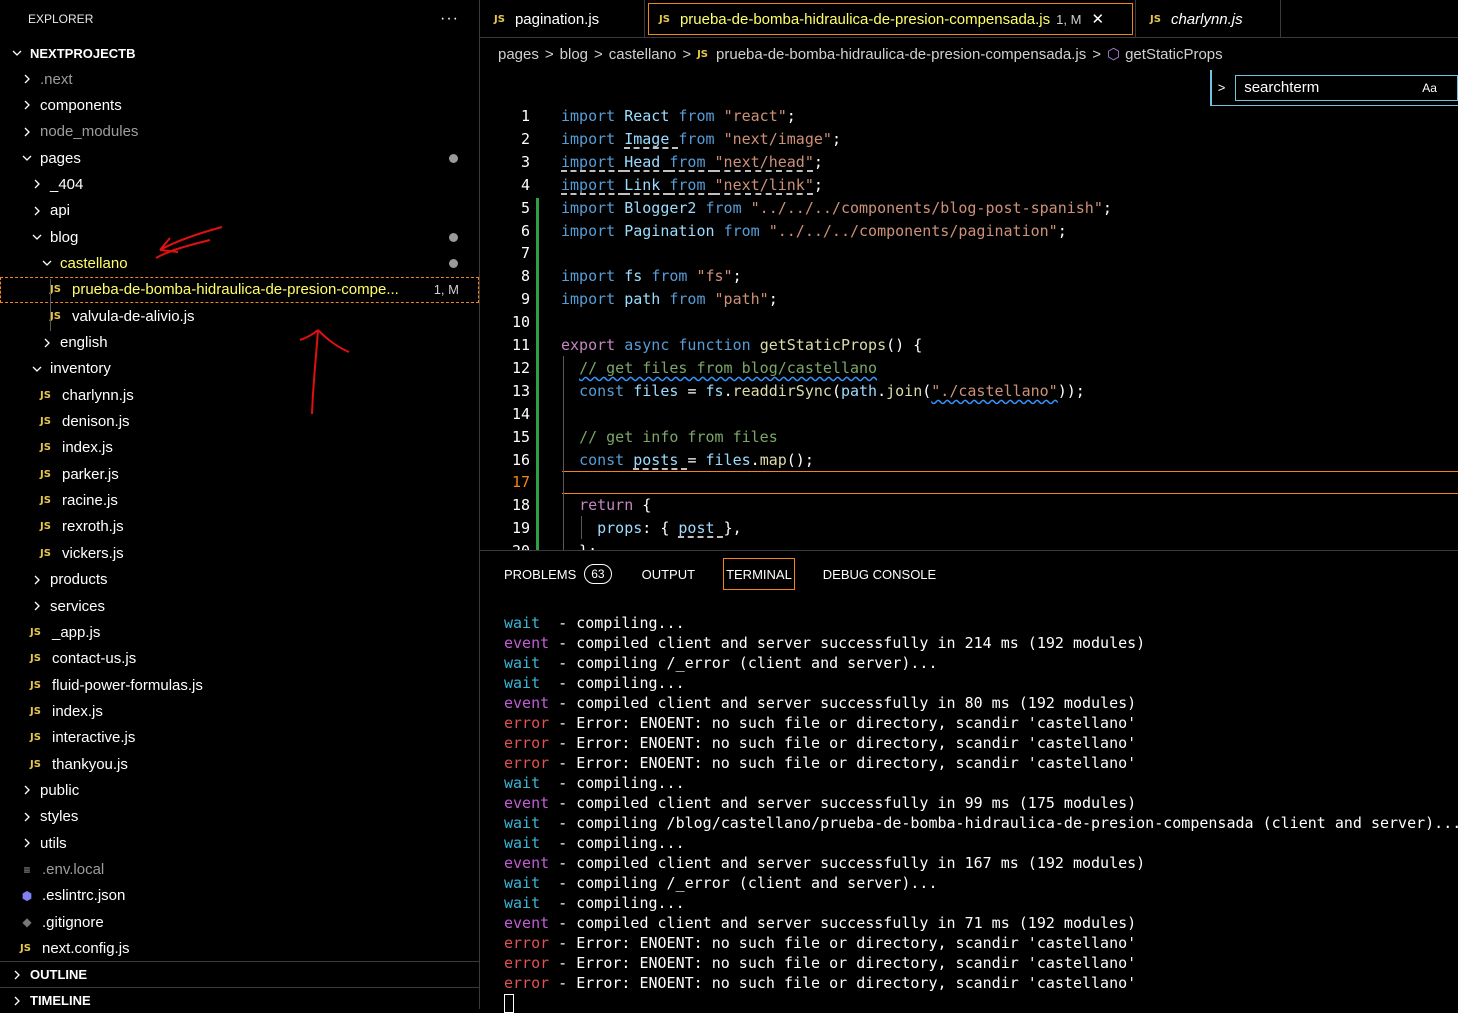 The height and width of the screenshot is (1013, 1458). What do you see at coordinates (239, 606) in the screenshot?
I see `tree-item-services: services` at bounding box center [239, 606].